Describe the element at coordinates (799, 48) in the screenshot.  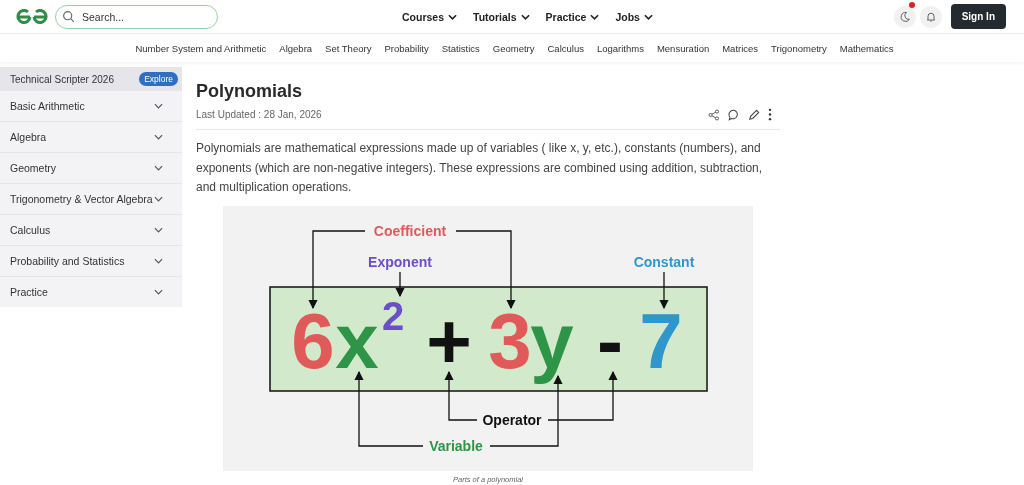
I see `topic-link: Trigonometry` at that location.